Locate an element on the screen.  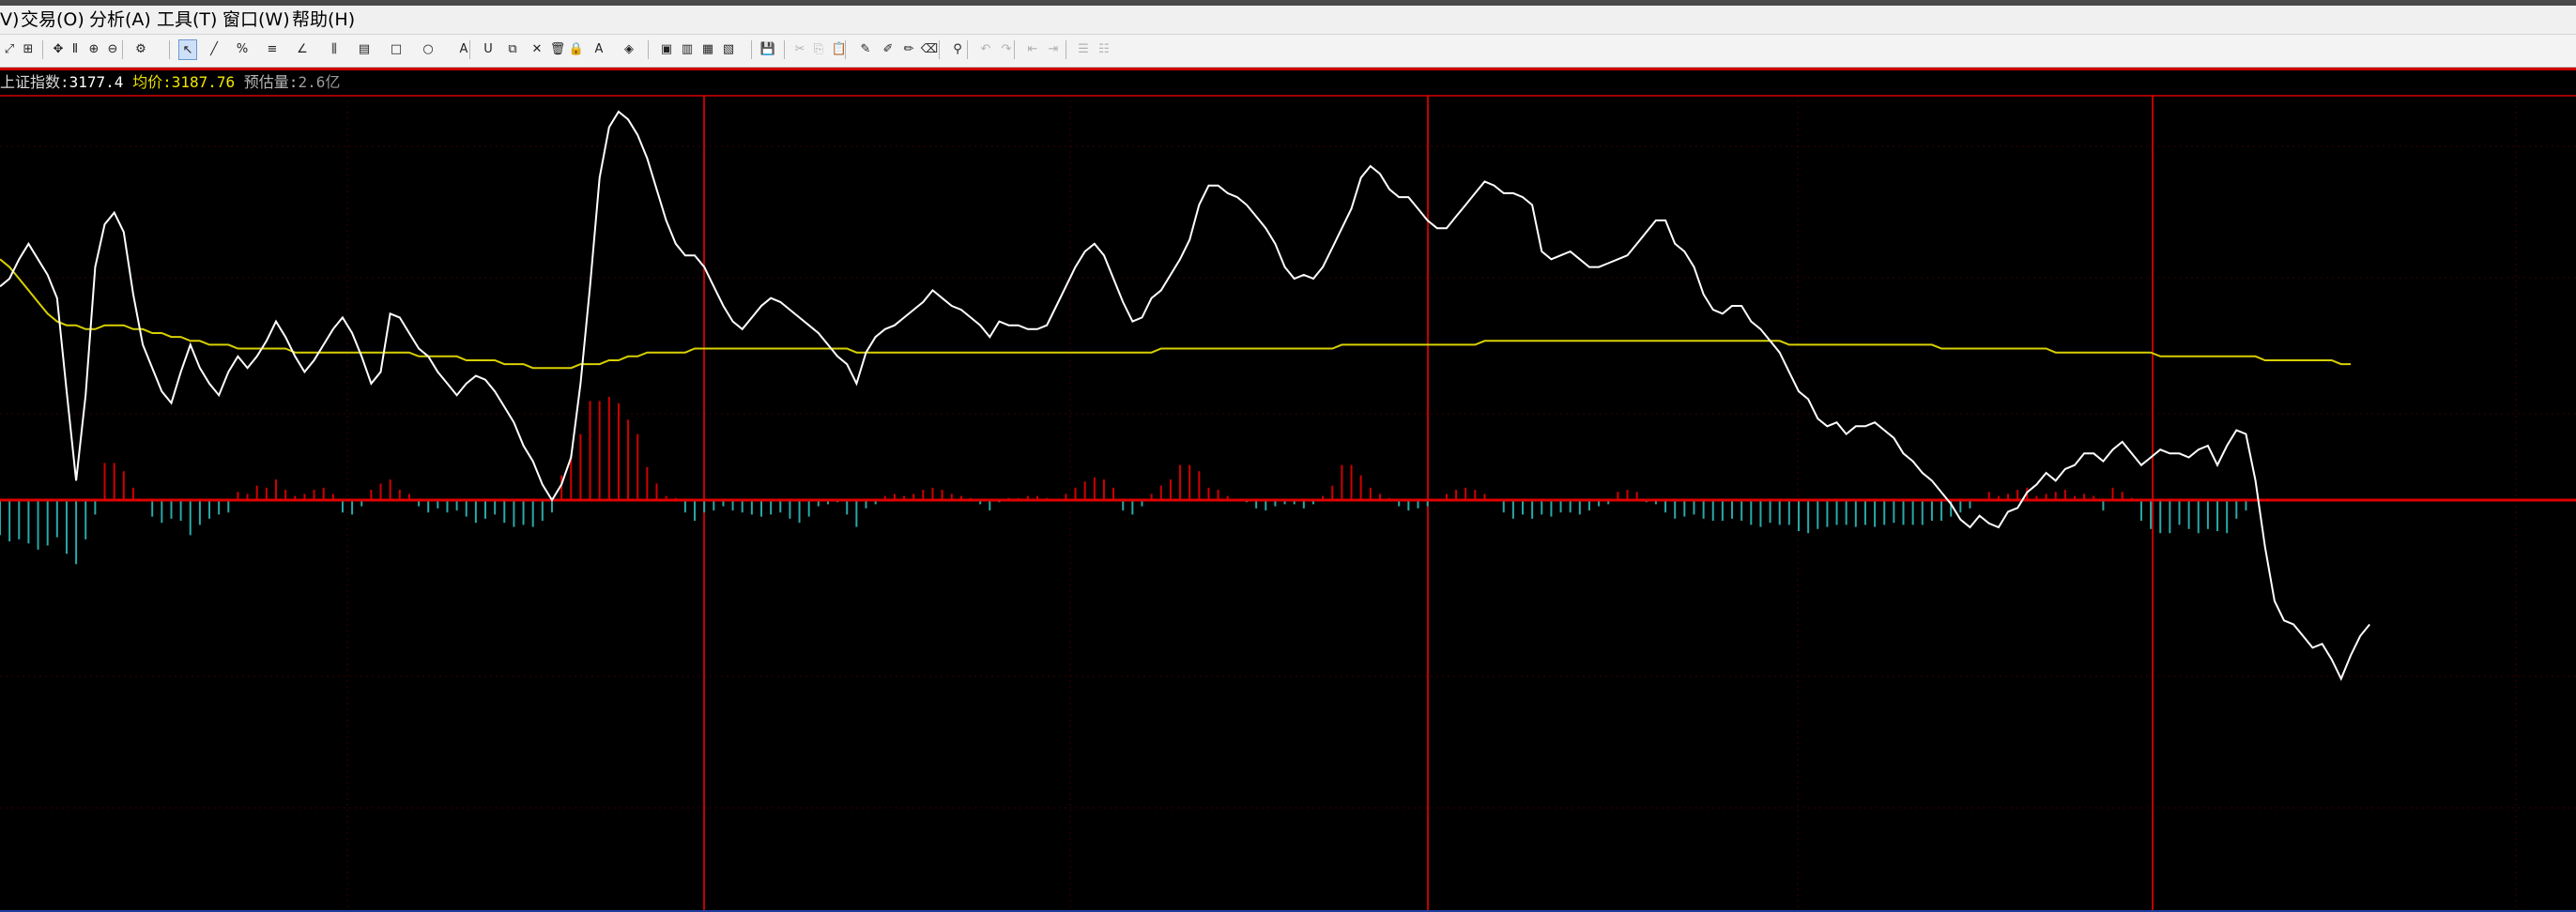
move-icon: ✥ is located at coordinates (59, 49).